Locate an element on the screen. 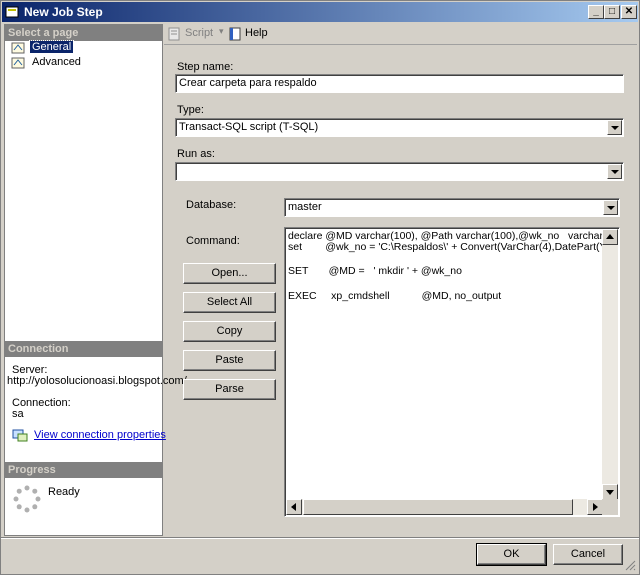 The height and width of the screenshot is (575, 640). script-label: Script is located at coordinates (199, 33).